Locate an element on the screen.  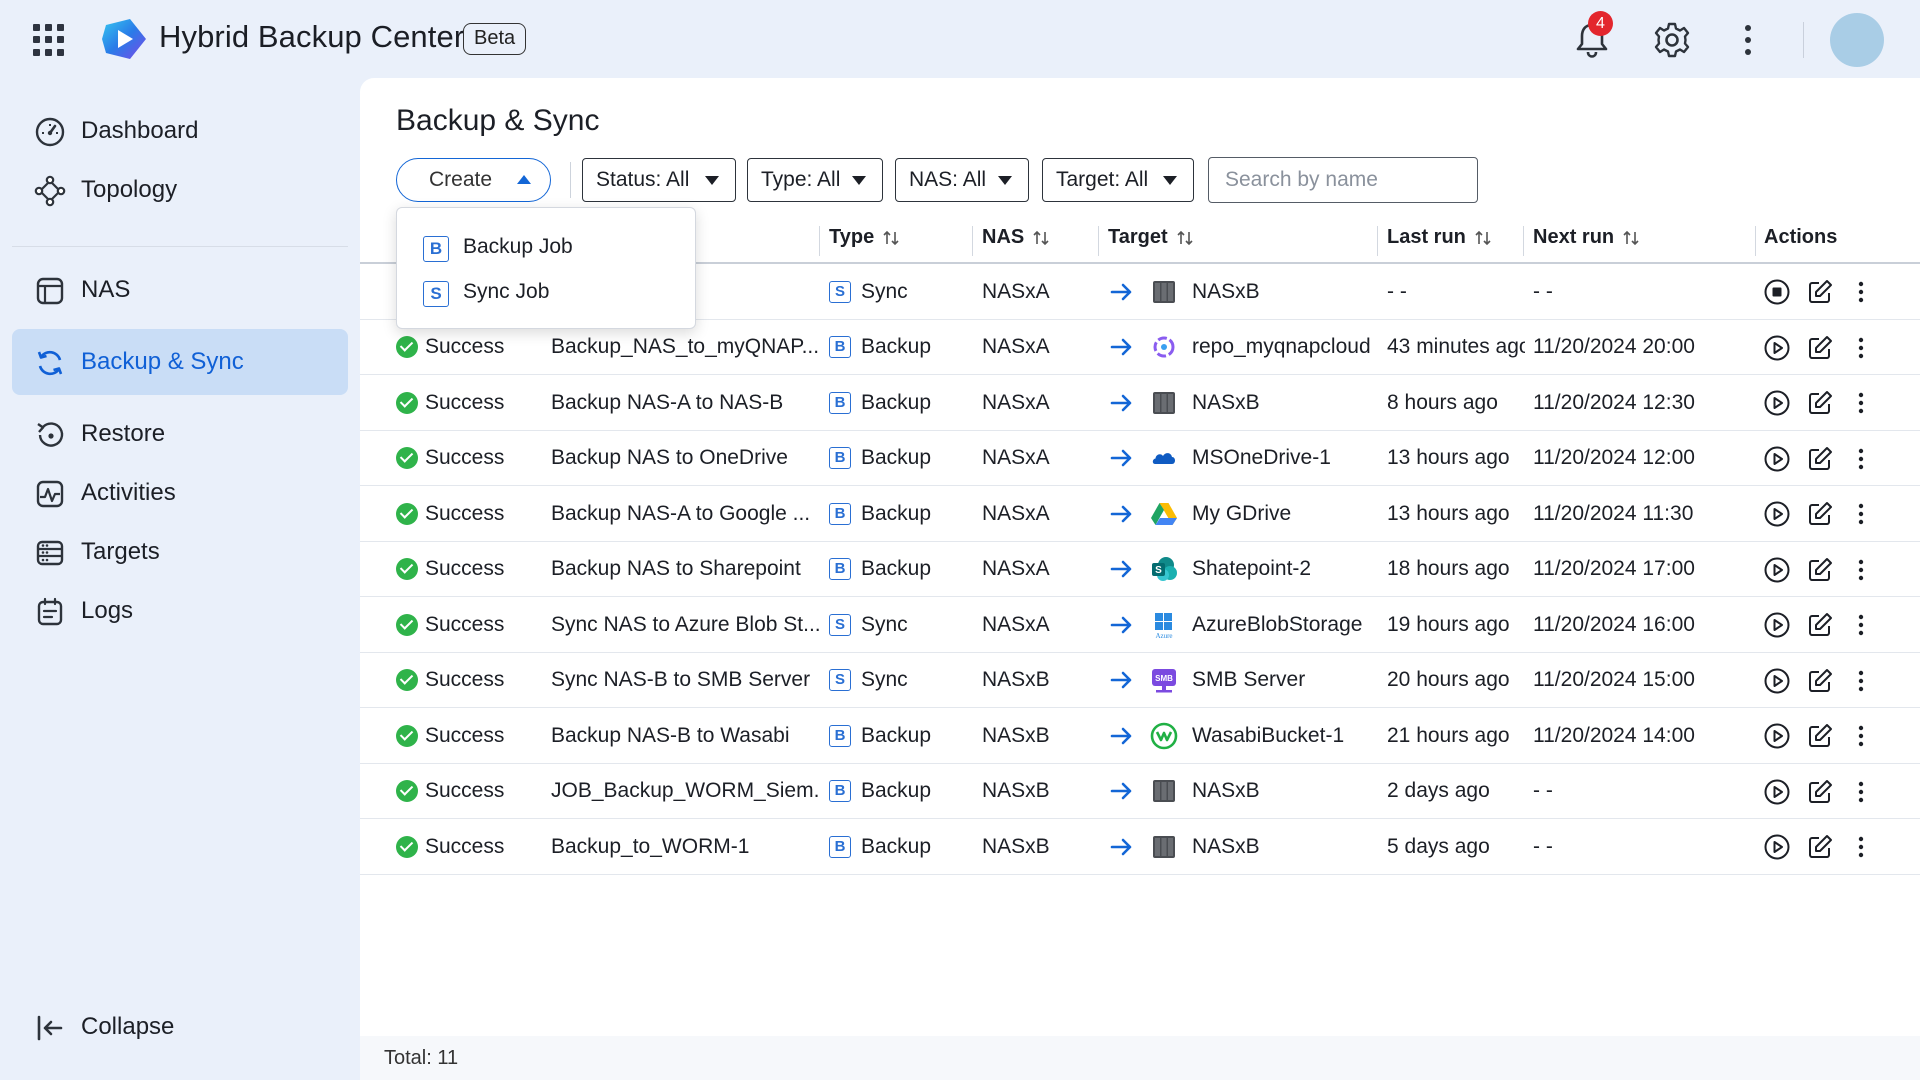
job-name: Backup NAS-B to Wasabi is located at coordinates (670, 736).